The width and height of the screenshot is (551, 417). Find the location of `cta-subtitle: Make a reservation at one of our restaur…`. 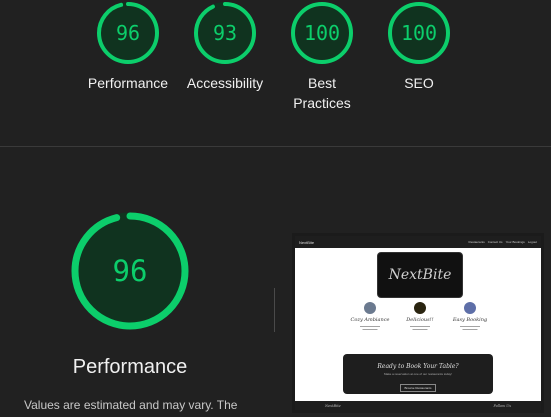

cta-subtitle: Make a reservation at one of our restaur… is located at coordinates (418, 374).